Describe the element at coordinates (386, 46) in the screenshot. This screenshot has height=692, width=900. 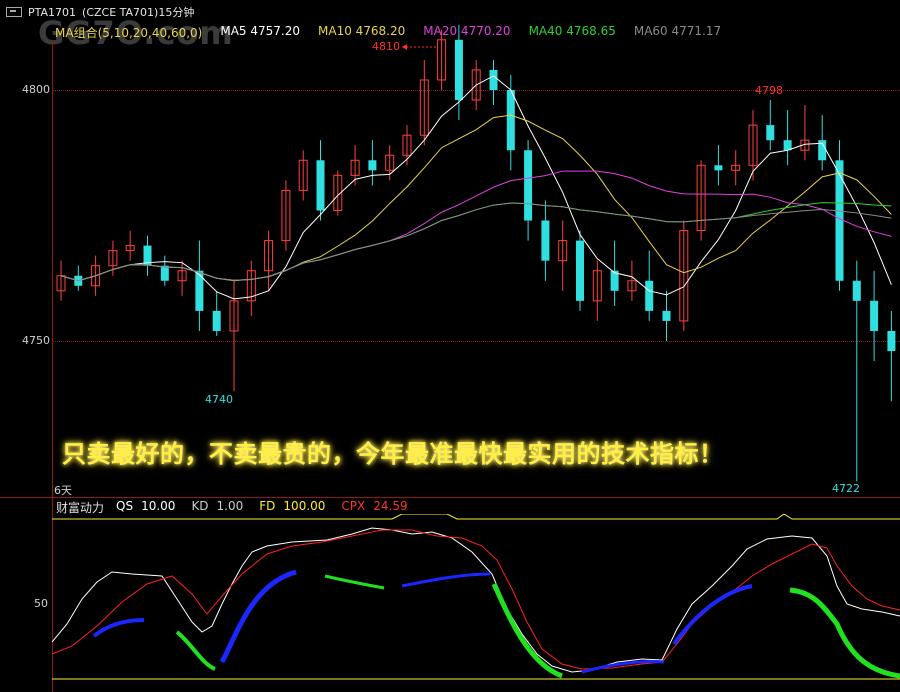
I see `high-mark-4810: 4810` at that location.